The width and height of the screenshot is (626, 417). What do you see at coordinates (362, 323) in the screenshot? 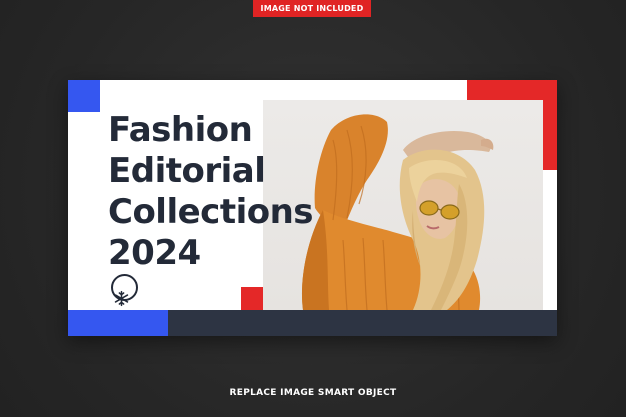
I see `navy-footer-bar` at bounding box center [362, 323].